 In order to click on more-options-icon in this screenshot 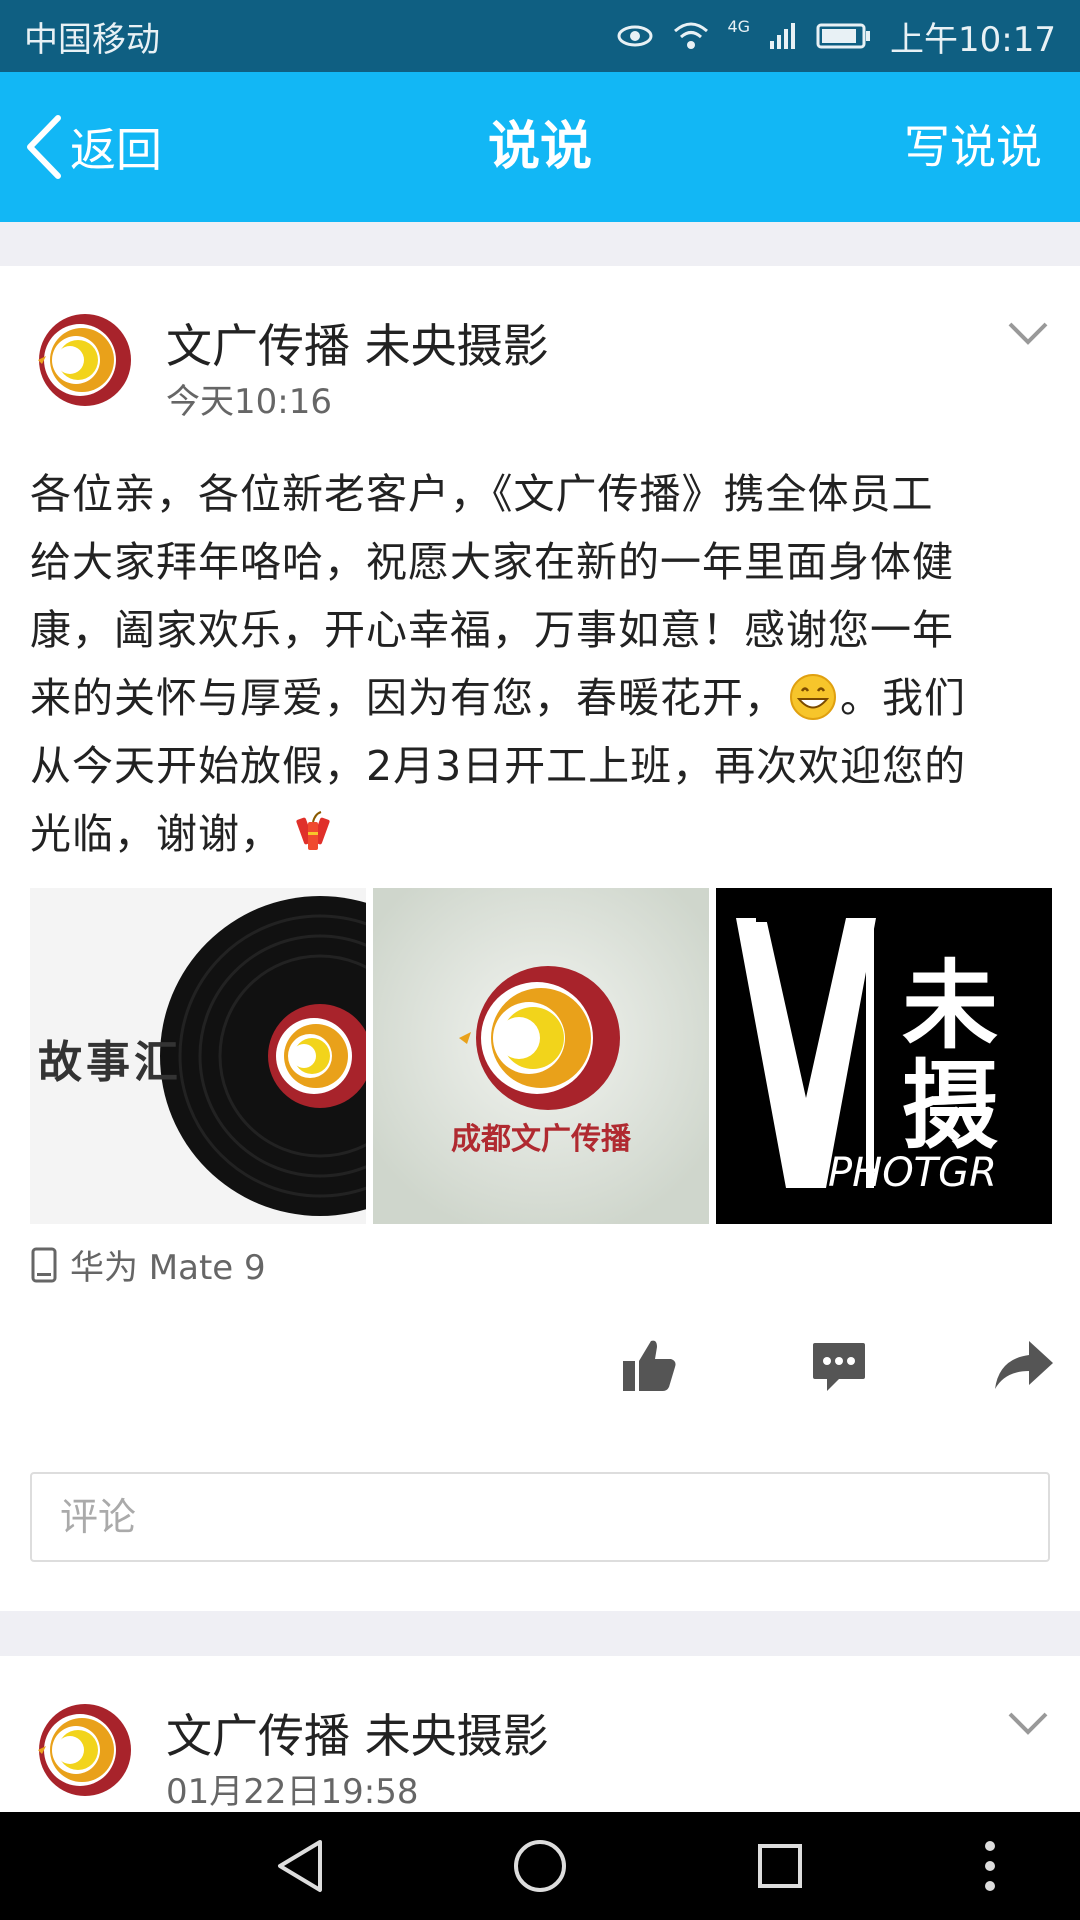, I will do `click(990, 1866)`.